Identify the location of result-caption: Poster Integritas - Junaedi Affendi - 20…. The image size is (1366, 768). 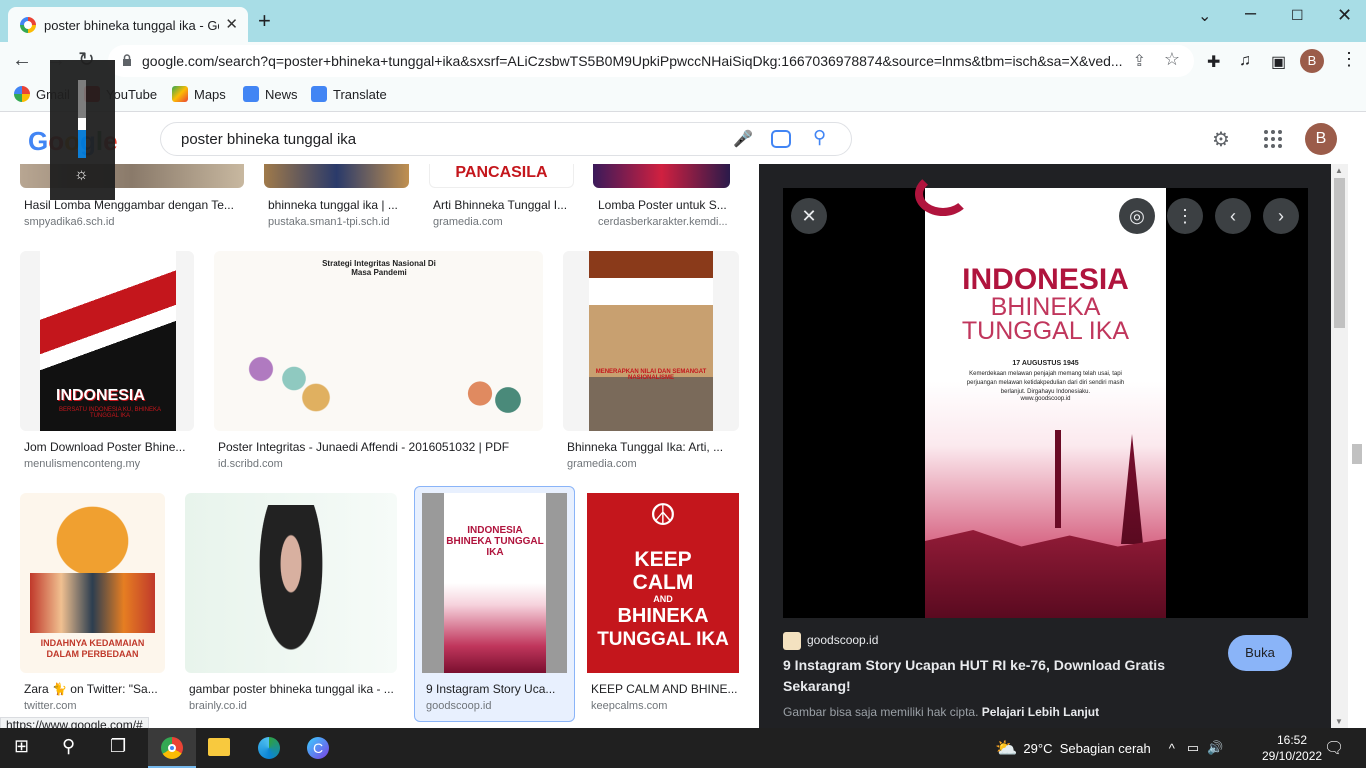
(380, 447).